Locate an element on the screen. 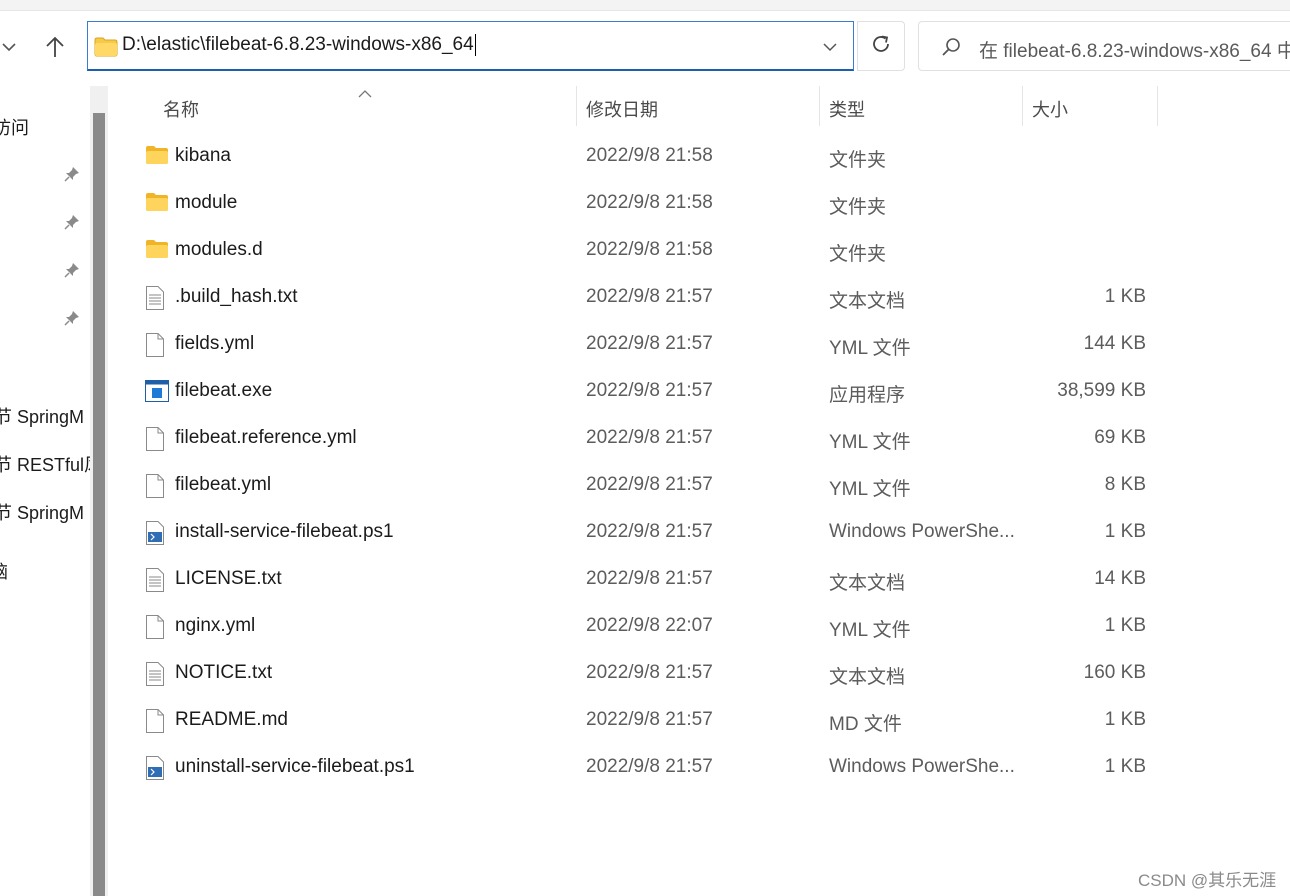 Image resolution: width=1290 pixels, height=896 pixels. file-name: fields.yml is located at coordinates (215, 343).